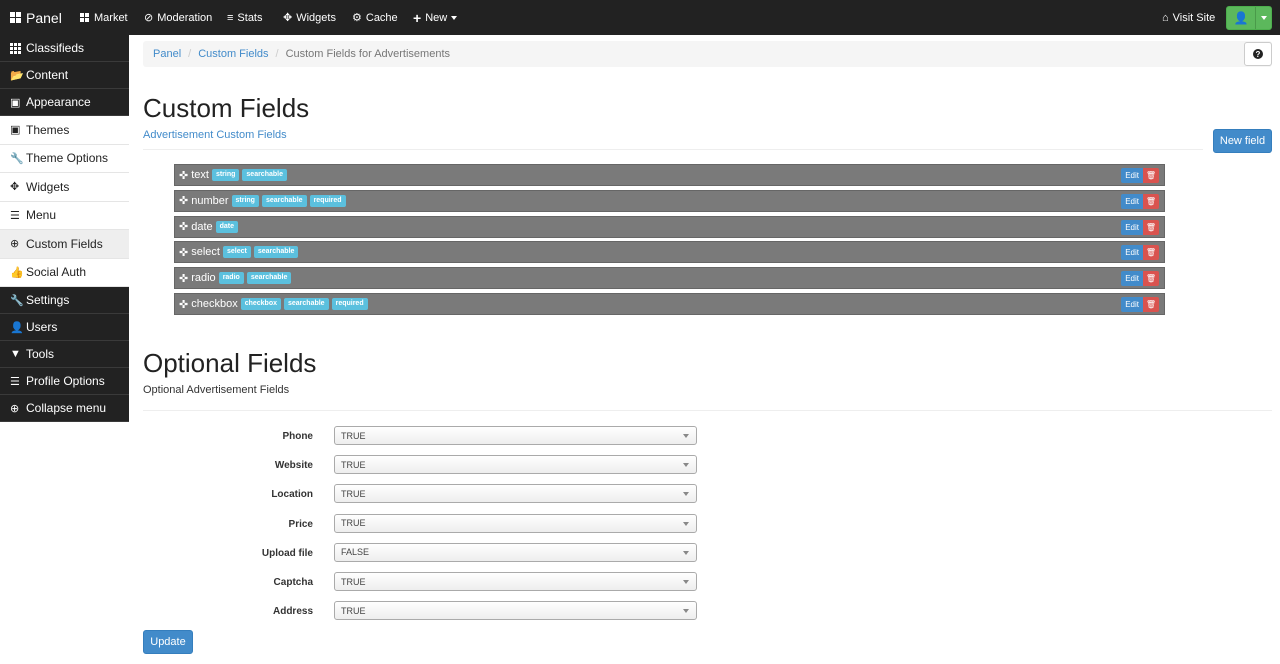 The image size is (1280, 664). I want to click on thumbs-up-icon: 👍, so click(17, 272).